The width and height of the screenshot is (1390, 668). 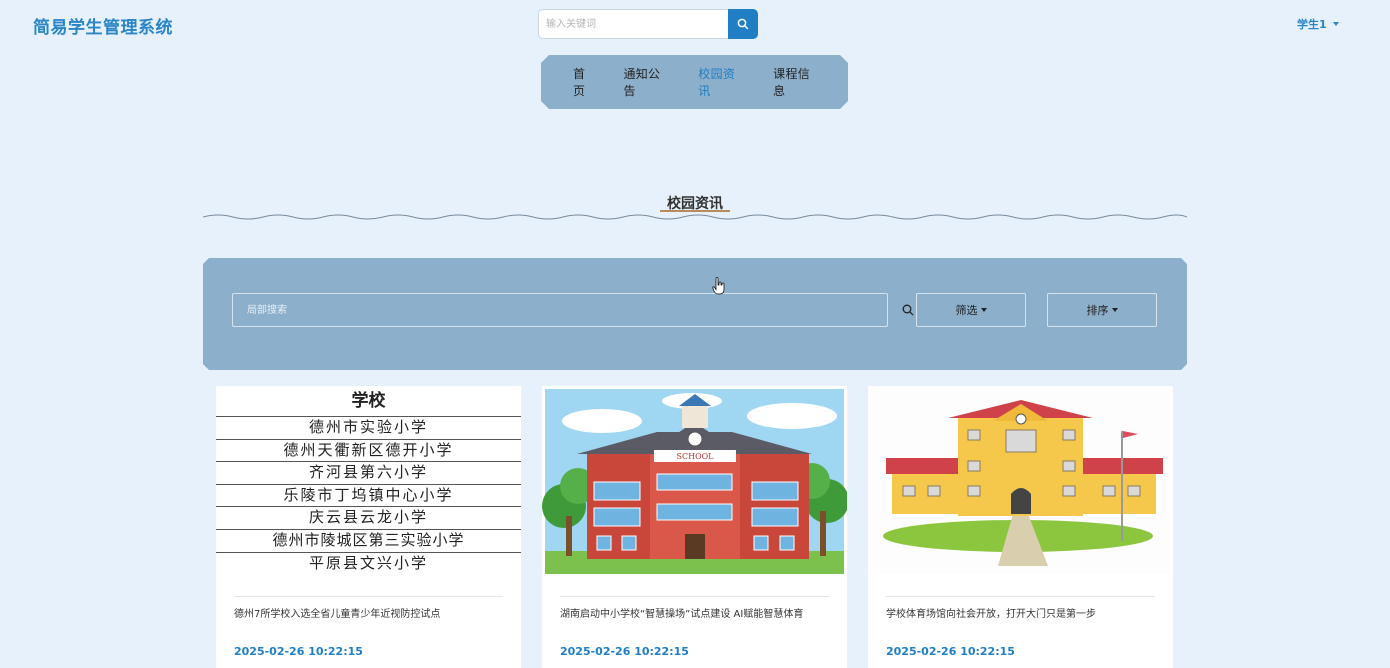 What do you see at coordinates (722, 82) in the screenshot?
I see `nav-item-campus-news: 校园资讯` at bounding box center [722, 82].